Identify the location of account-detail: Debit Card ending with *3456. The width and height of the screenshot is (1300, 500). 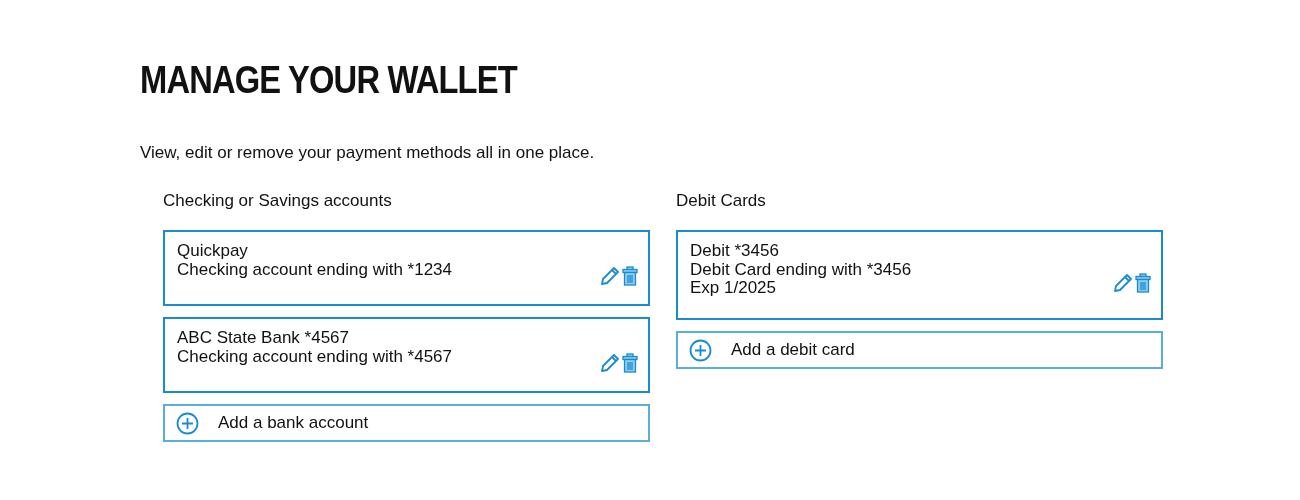
(801, 270).